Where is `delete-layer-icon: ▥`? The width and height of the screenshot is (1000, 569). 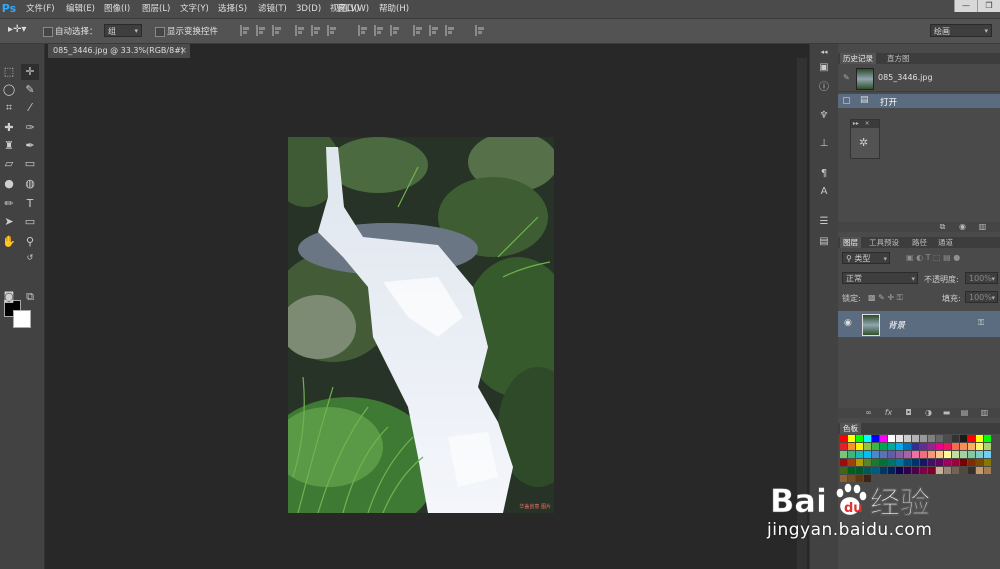
delete-layer-icon: ▥ is located at coordinates (984, 412).